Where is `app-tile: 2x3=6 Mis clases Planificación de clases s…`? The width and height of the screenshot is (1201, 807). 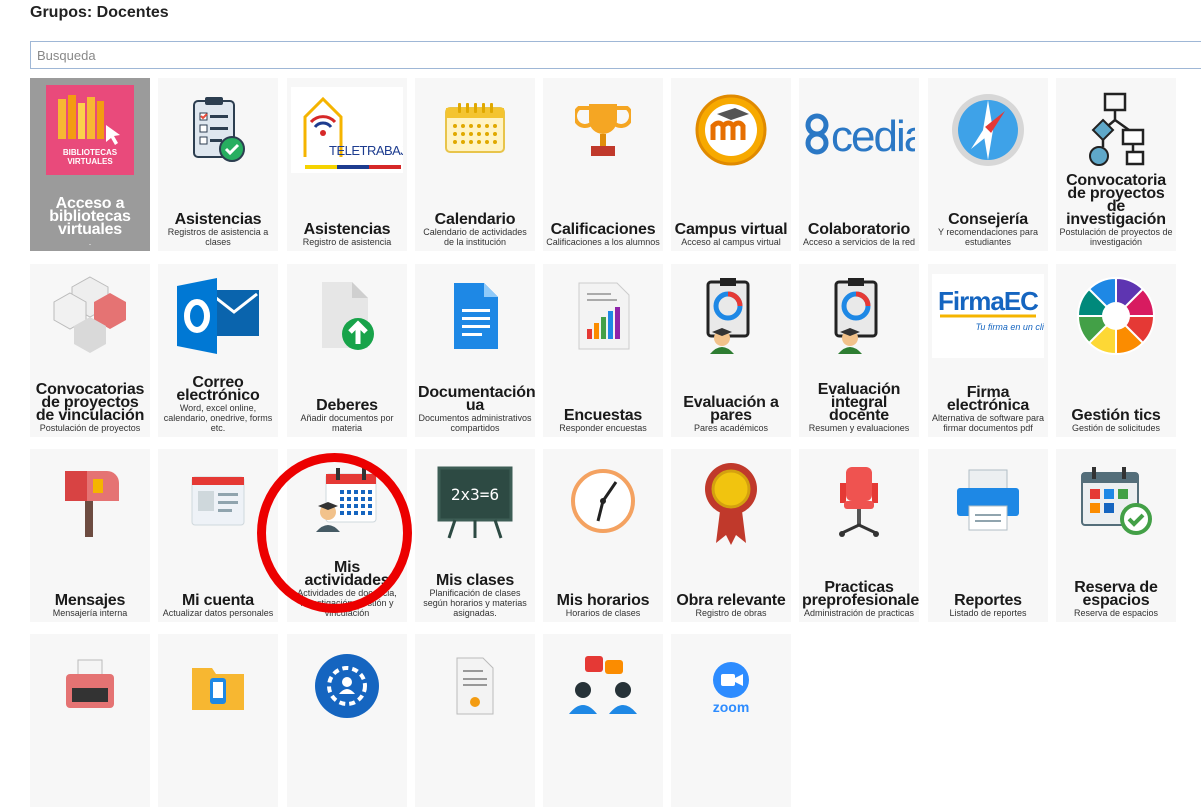 app-tile: 2x3=6 Mis clases Planificación de clases s… is located at coordinates (475, 535).